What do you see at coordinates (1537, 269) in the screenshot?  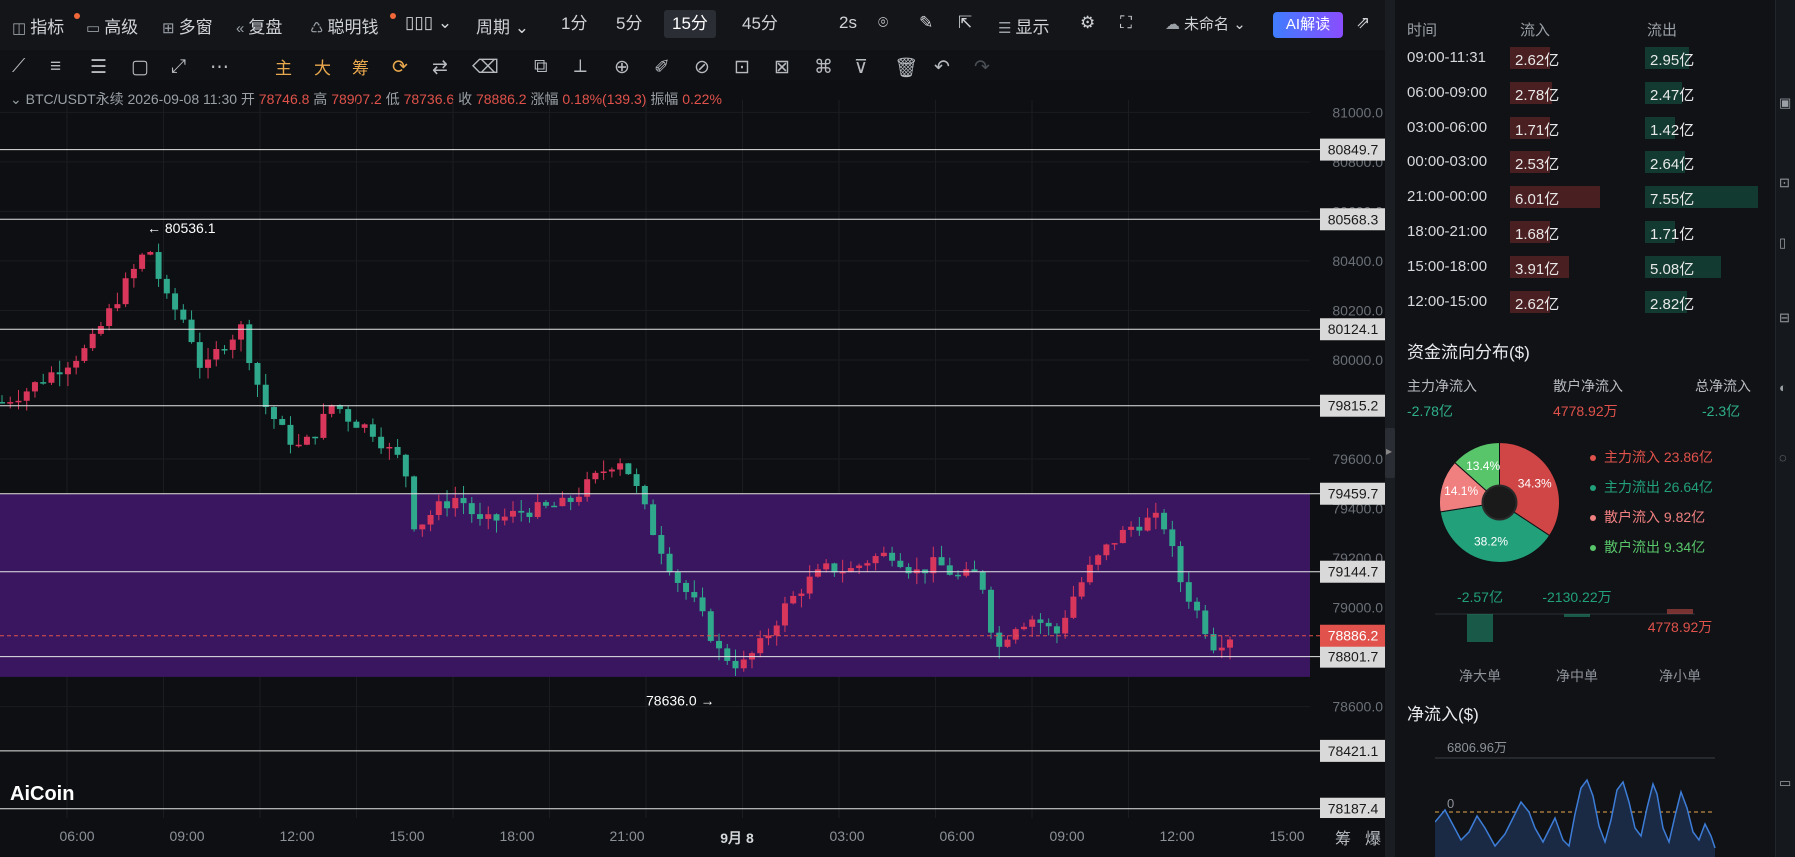 I see `inflow-value: 3.91亿` at bounding box center [1537, 269].